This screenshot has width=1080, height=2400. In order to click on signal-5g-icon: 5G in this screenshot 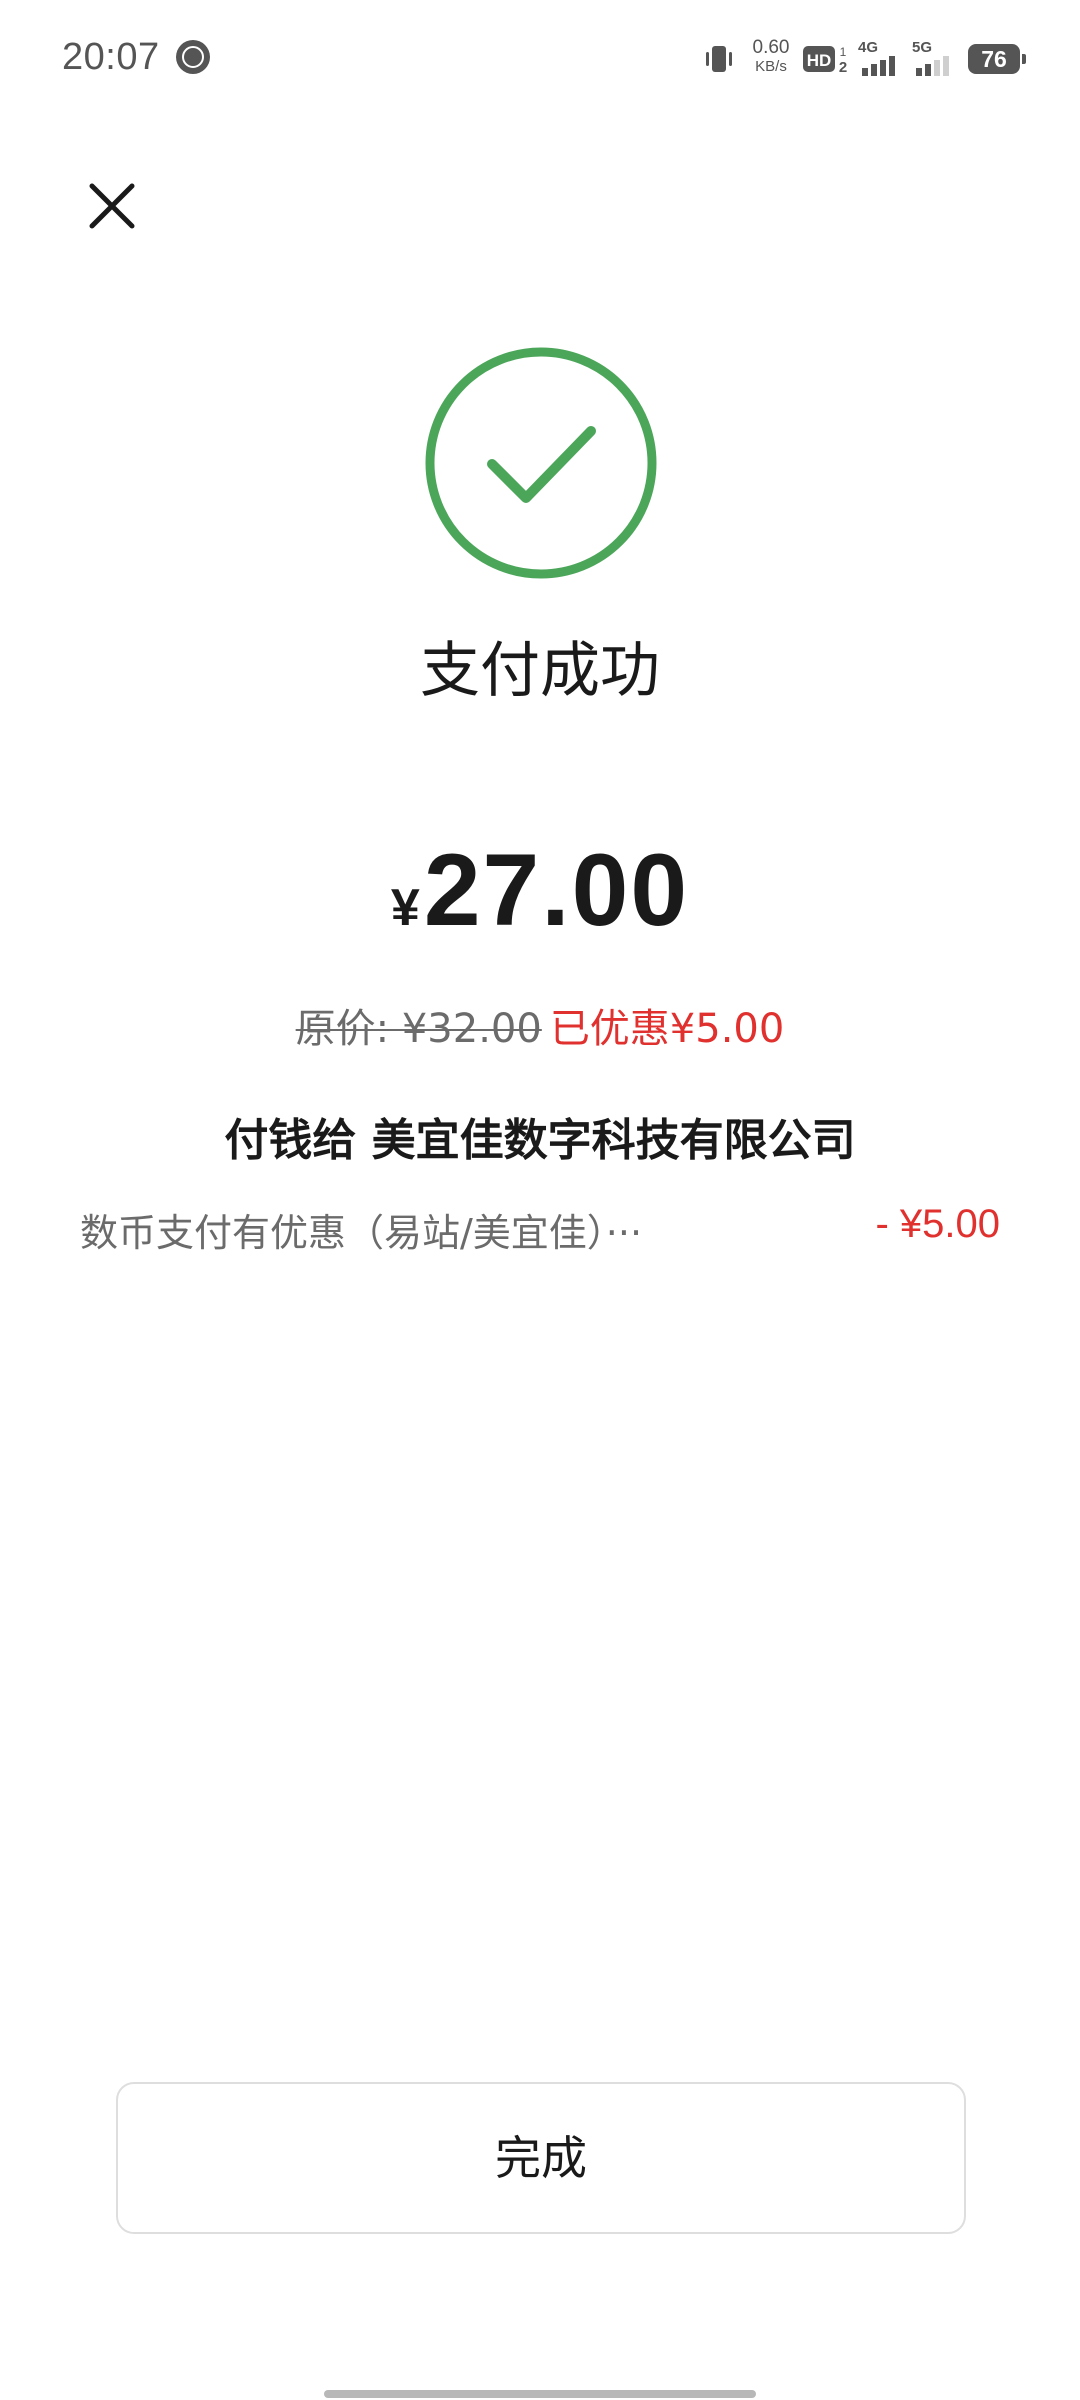, I will do `click(930, 57)`.